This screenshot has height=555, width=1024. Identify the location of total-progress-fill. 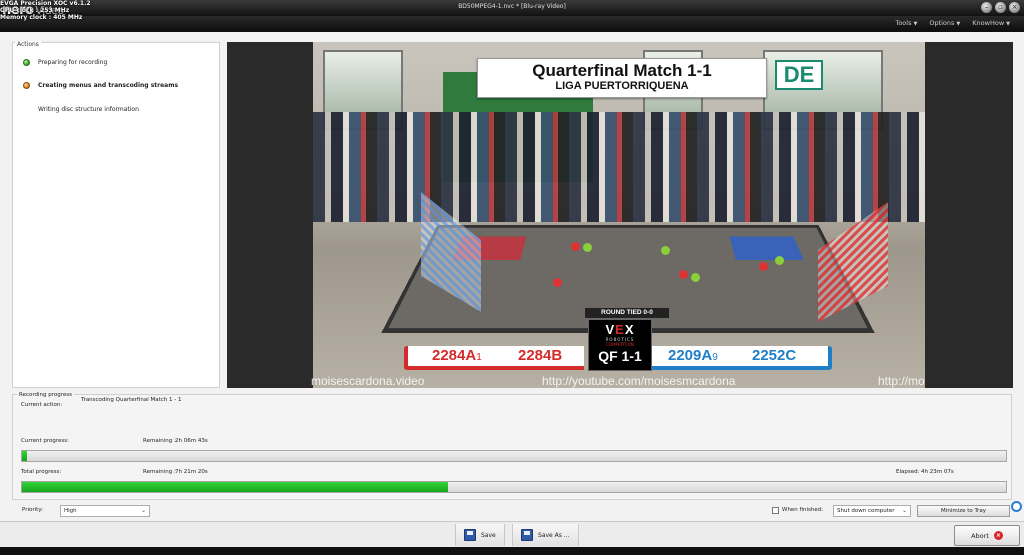
(235, 487).